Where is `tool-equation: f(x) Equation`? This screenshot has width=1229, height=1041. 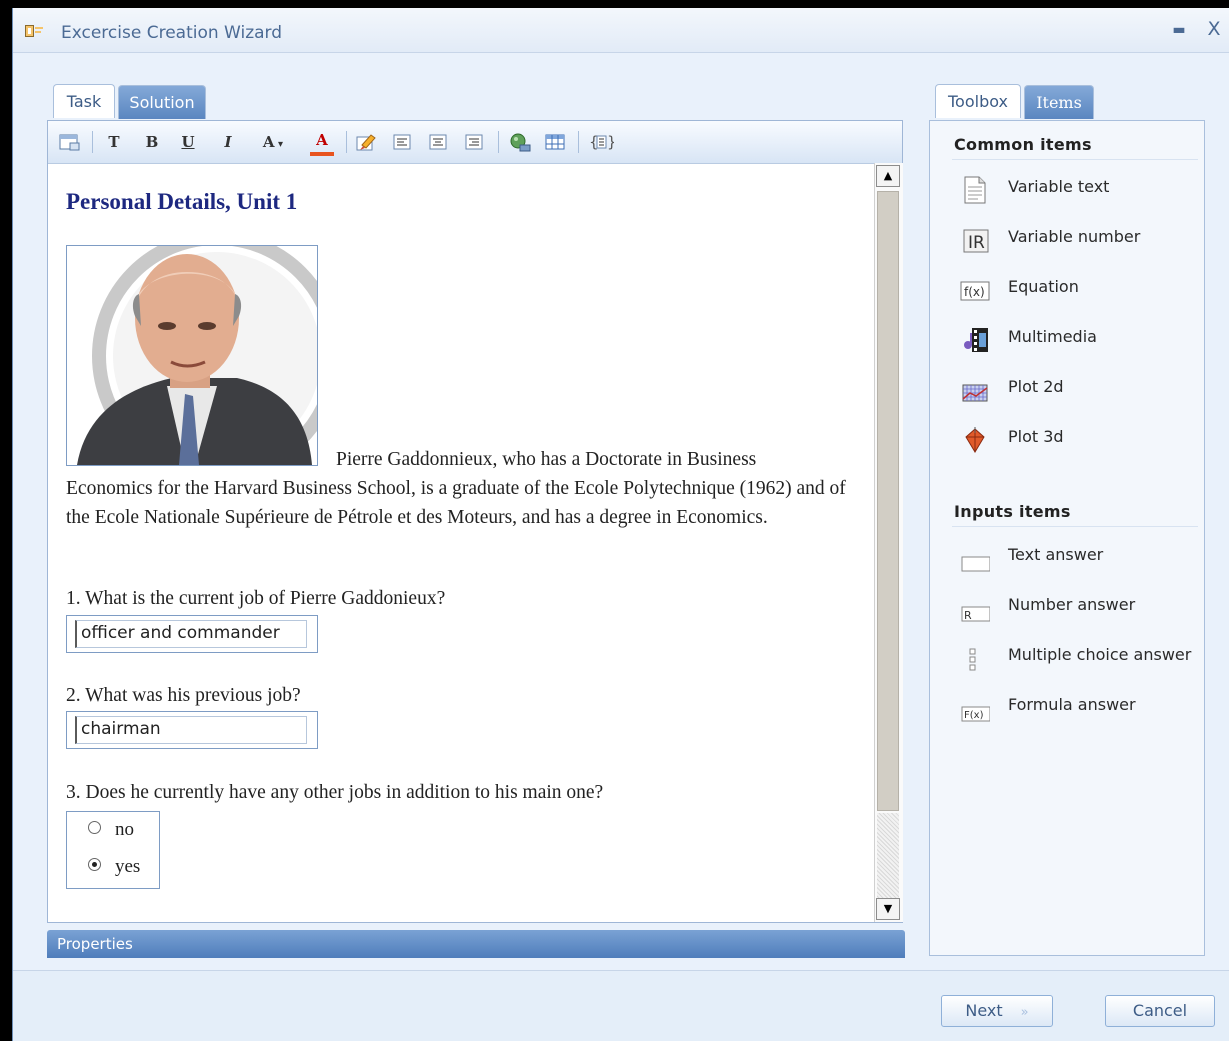 tool-equation: f(x) Equation is located at coordinates (1080, 290).